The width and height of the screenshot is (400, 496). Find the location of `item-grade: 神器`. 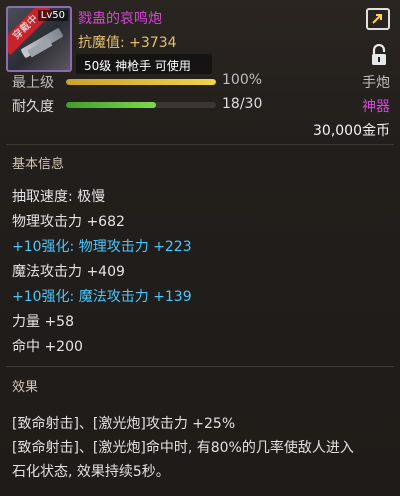

item-grade: 神器 is located at coordinates (376, 107).